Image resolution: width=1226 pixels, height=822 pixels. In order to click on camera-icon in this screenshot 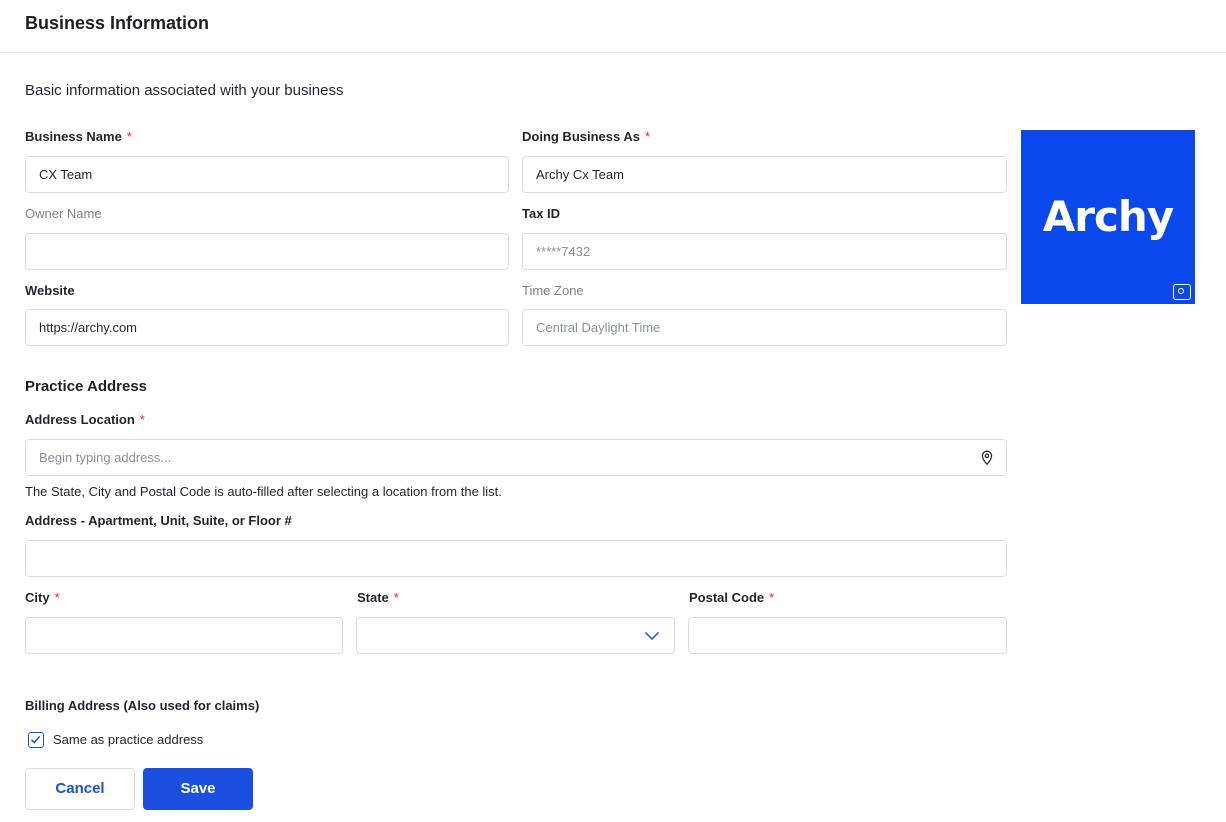, I will do `click(1182, 292)`.